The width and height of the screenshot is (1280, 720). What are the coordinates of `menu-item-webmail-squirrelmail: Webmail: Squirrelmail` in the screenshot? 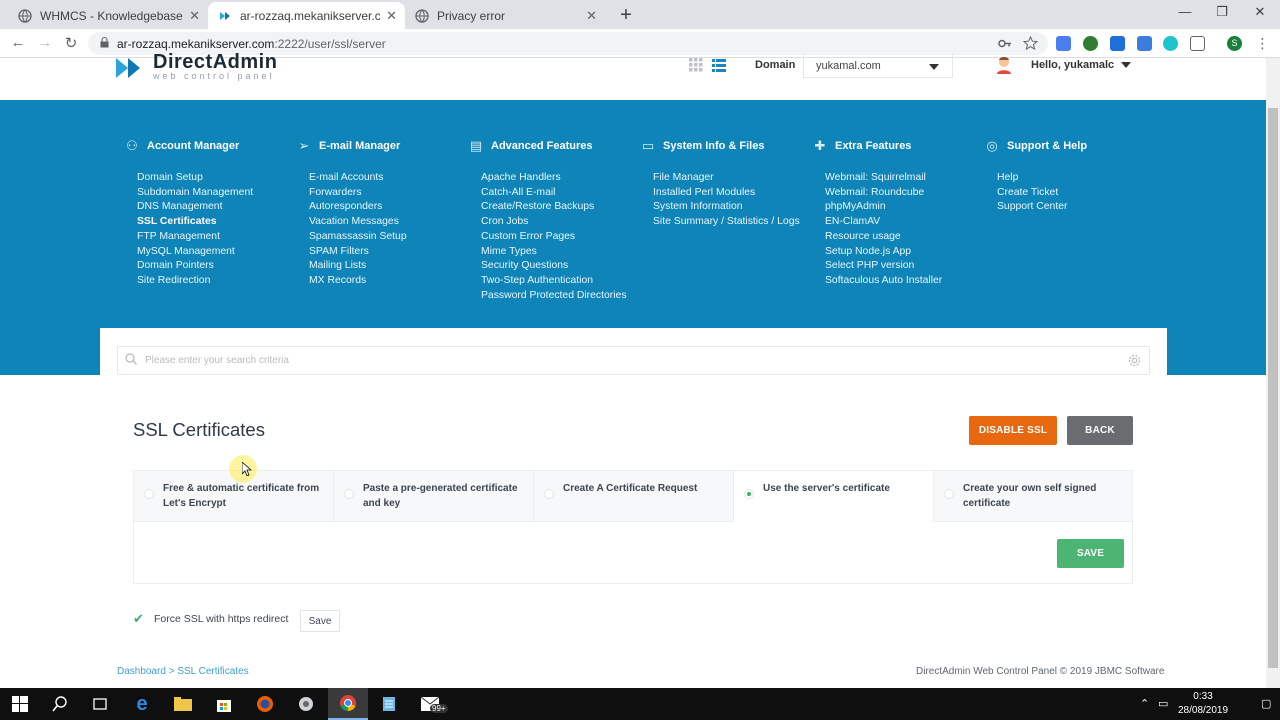 It's located at (904, 178).